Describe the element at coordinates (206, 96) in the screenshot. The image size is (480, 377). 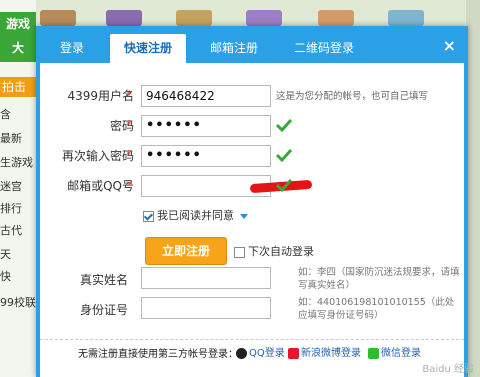
I see `username-input: 946468422` at that location.